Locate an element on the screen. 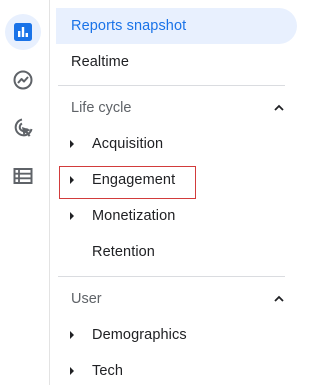 Image resolution: width=336 pixels, height=385 pixels. nav-item-label: Acquisition is located at coordinates (128, 144).